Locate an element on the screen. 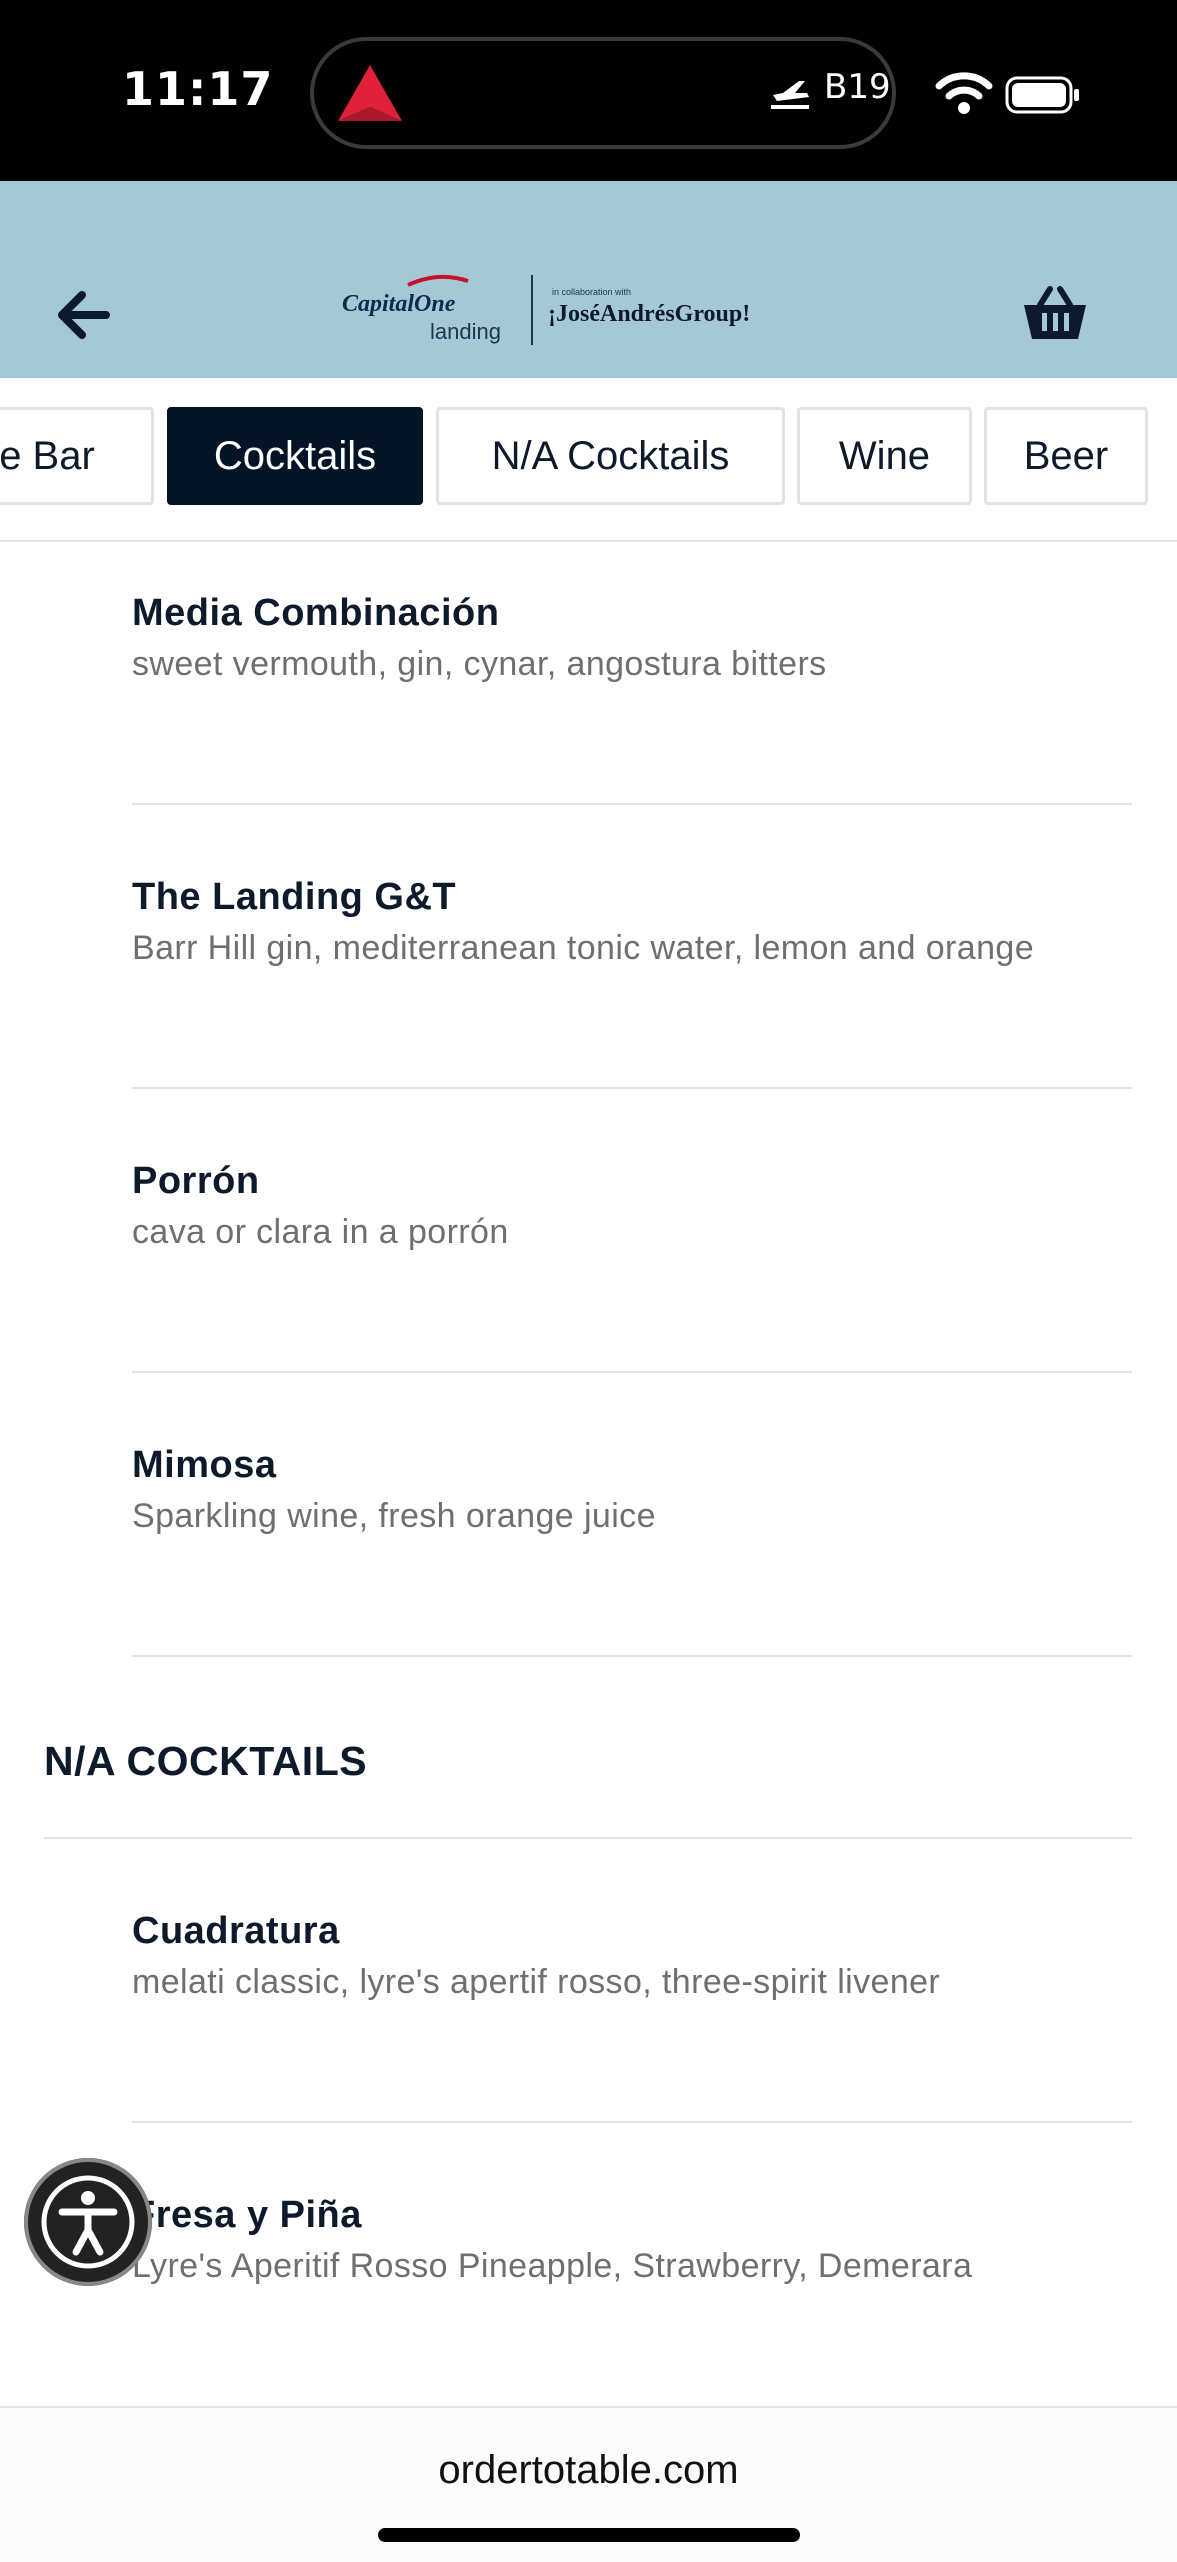 Image resolution: width=1177 pixels, height=2562 pixels. gate-label: B19 is located at coordinates (857, 87).